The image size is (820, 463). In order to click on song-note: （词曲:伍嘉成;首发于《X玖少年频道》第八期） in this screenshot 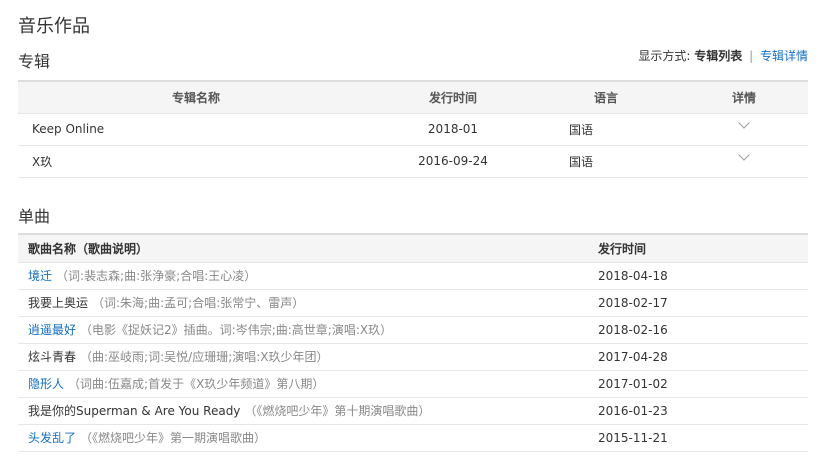, I will do `click(196, 384)`.